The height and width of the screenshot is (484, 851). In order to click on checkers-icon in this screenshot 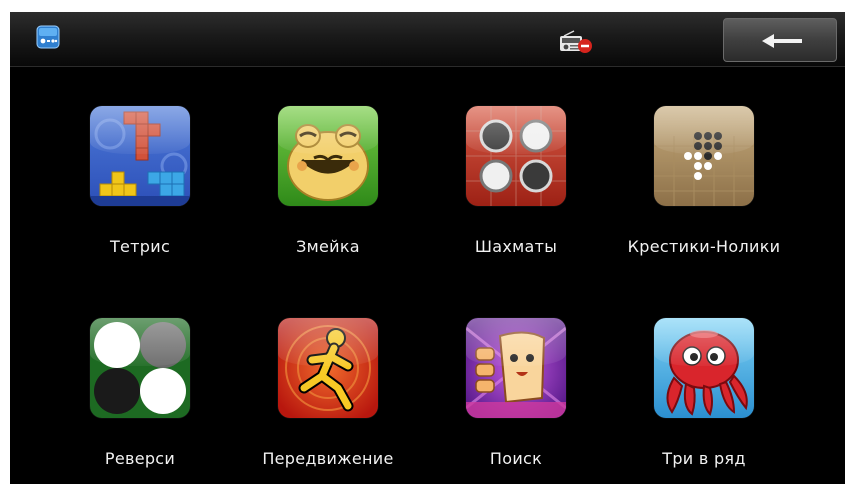, I will do `click(516, 156)`.